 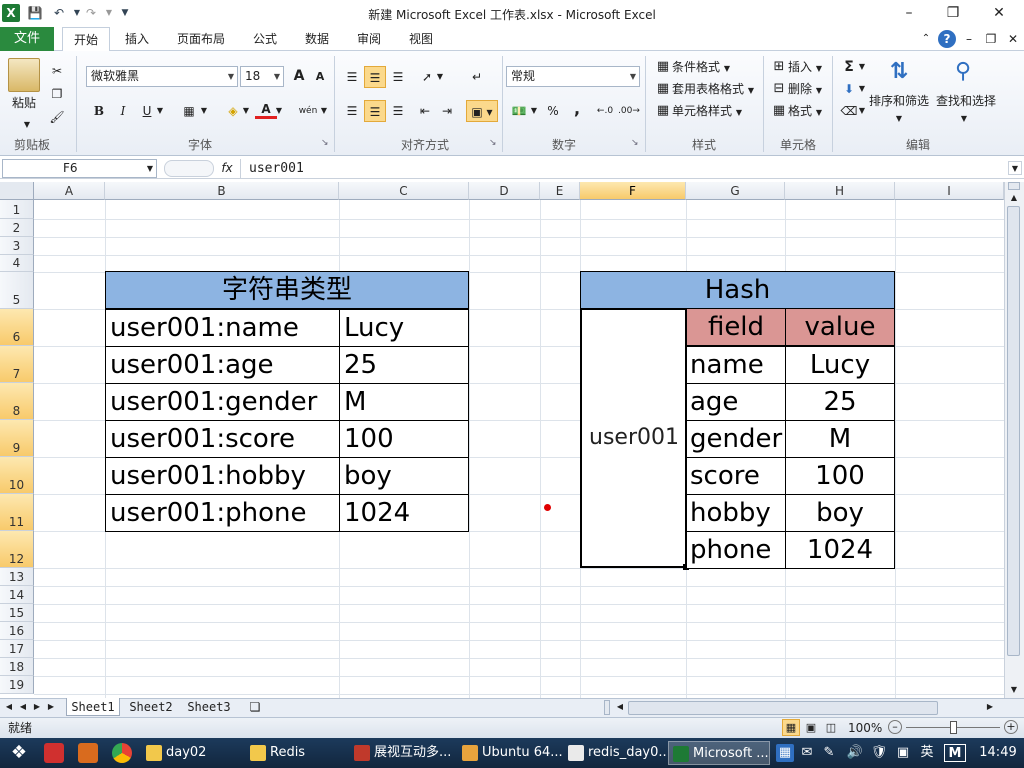 What do you see at coordinates (629, 111) in the screenshot?
I see `decrease-decimal-icon: .00→` at bounding box center [629, 111].